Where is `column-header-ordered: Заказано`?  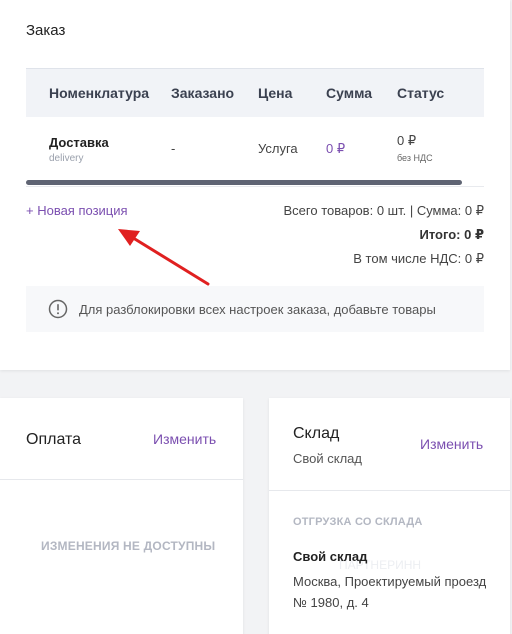
column-header-ordered: Заказано is located at coordinates (203, 93).